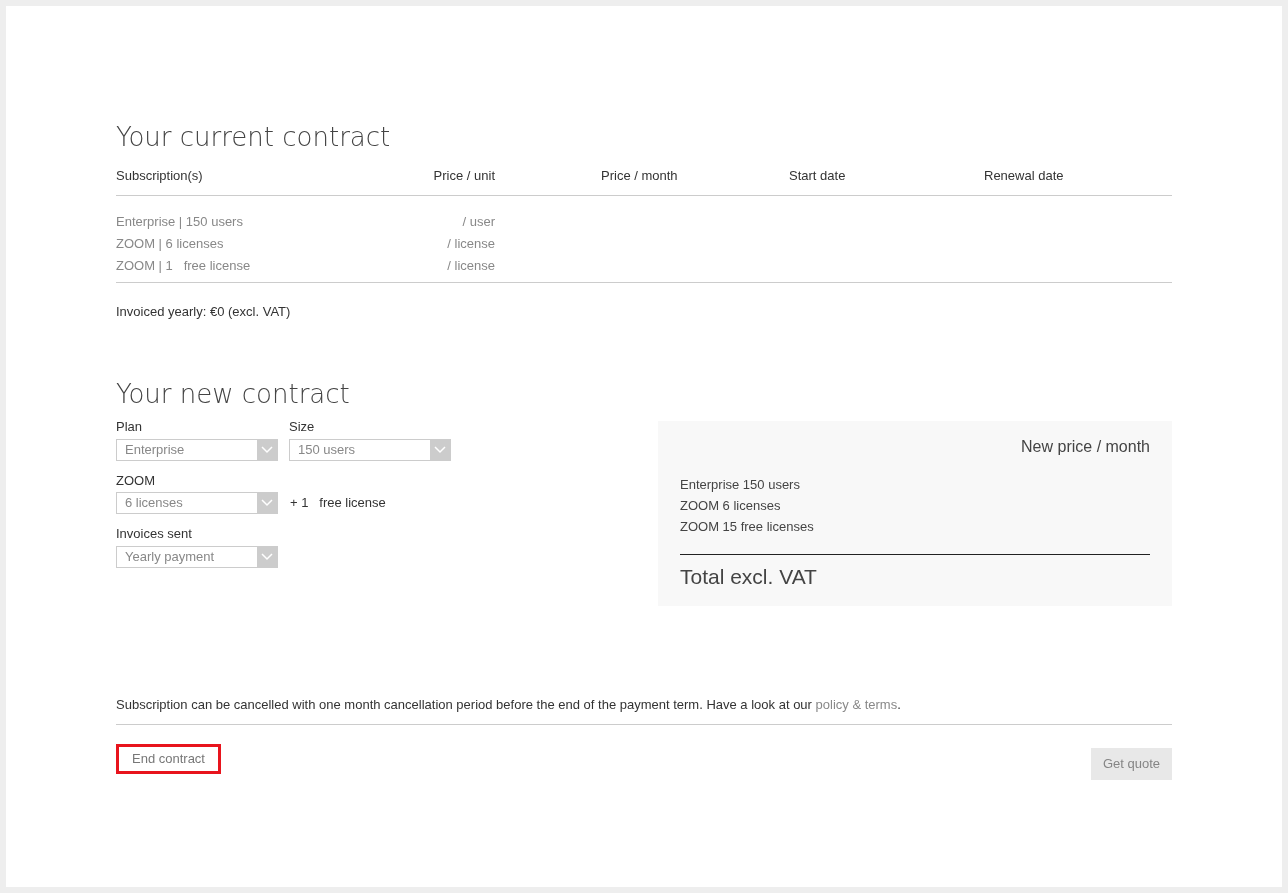 The image size is (1288, 893). Describe the element at coordinates (184, 265) in the screenshot. I see `subscription-cell-text: ZOOM | 1 free license` at that location.